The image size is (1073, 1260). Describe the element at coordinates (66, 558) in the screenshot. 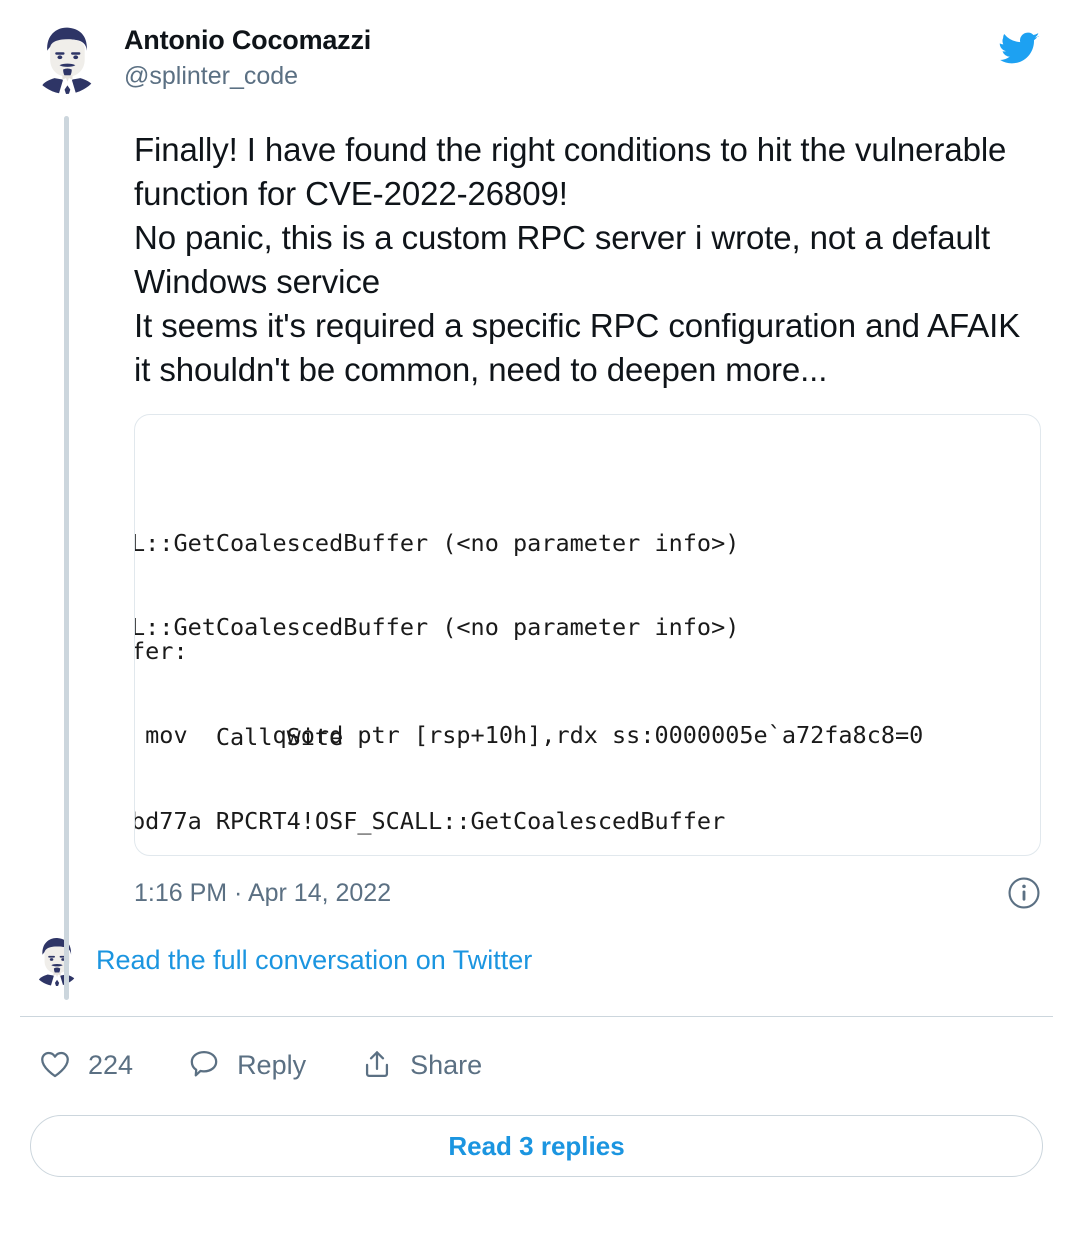

I see `thread-connector-line` at that location.